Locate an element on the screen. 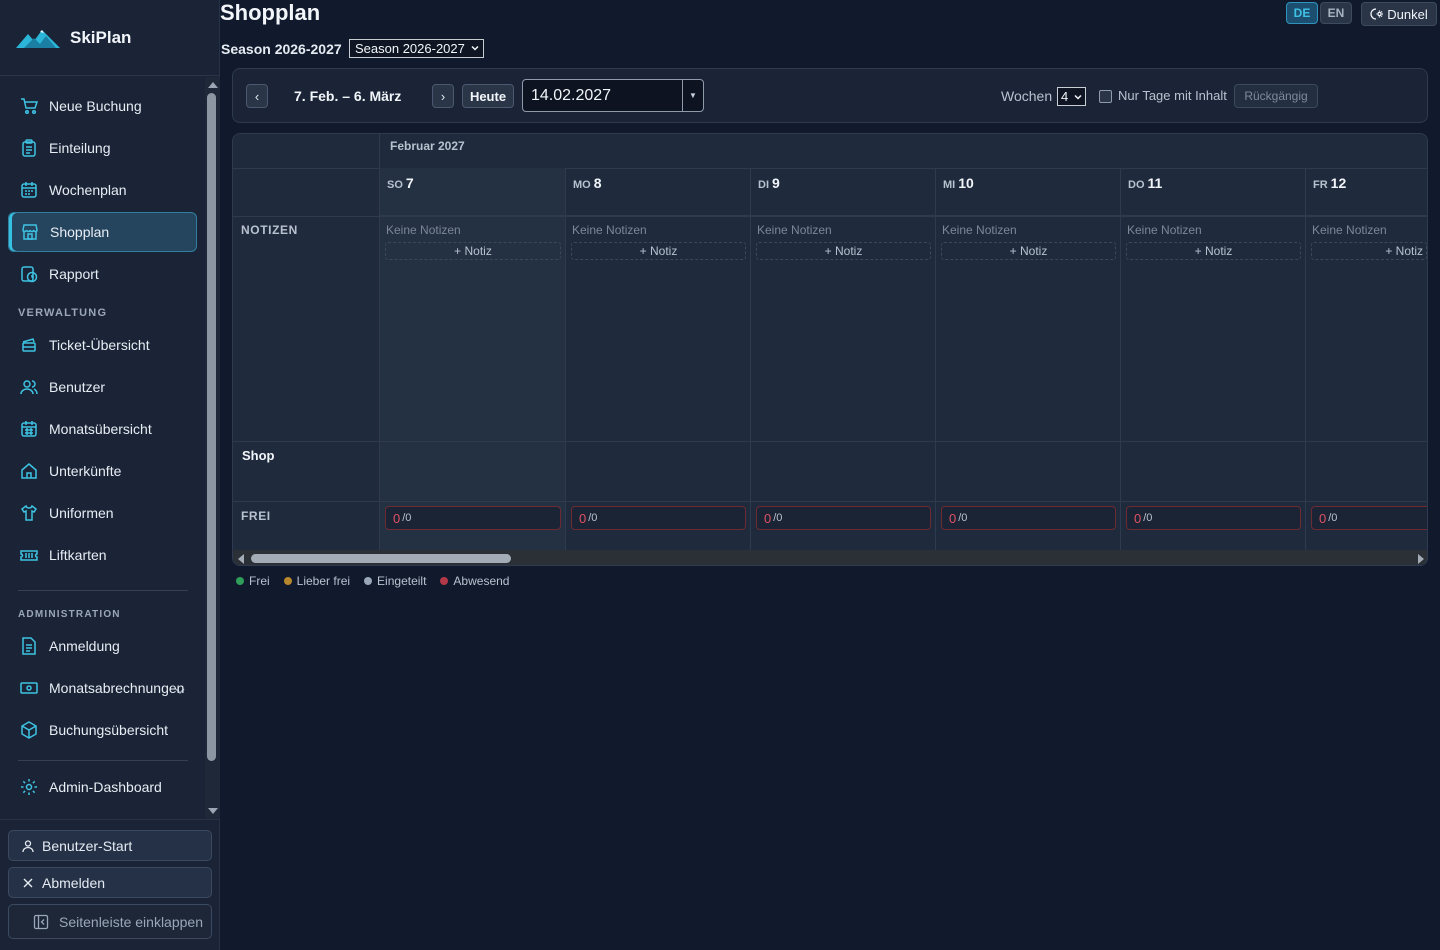  sidebar-item-label: Einteilung is located at coordinates (80, 148).